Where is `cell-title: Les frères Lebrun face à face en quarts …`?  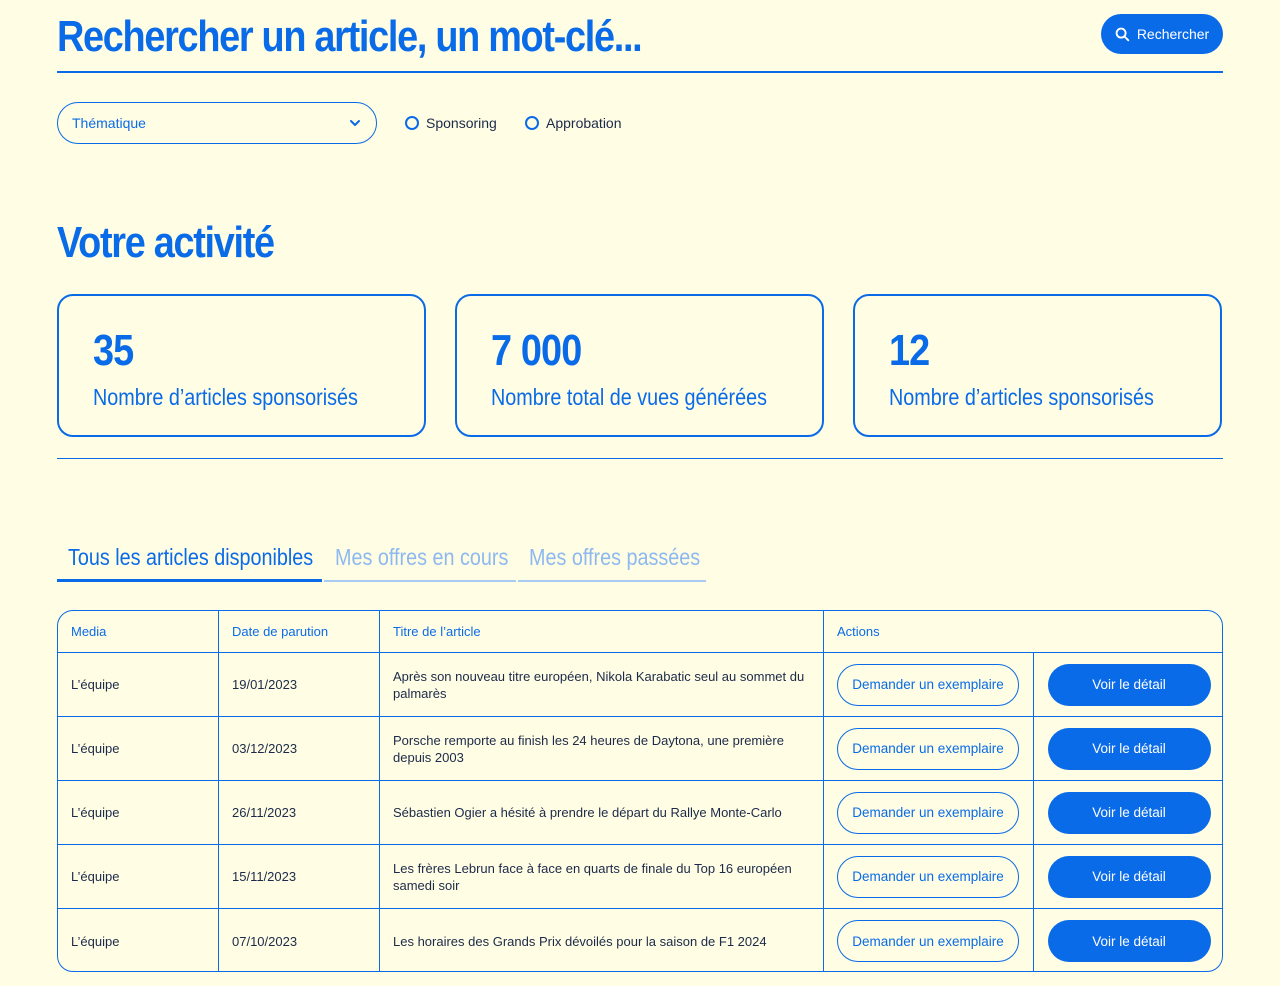 cell-title: Les frères Lebrun face à face en quarts … is located at coordinates (602, 876).